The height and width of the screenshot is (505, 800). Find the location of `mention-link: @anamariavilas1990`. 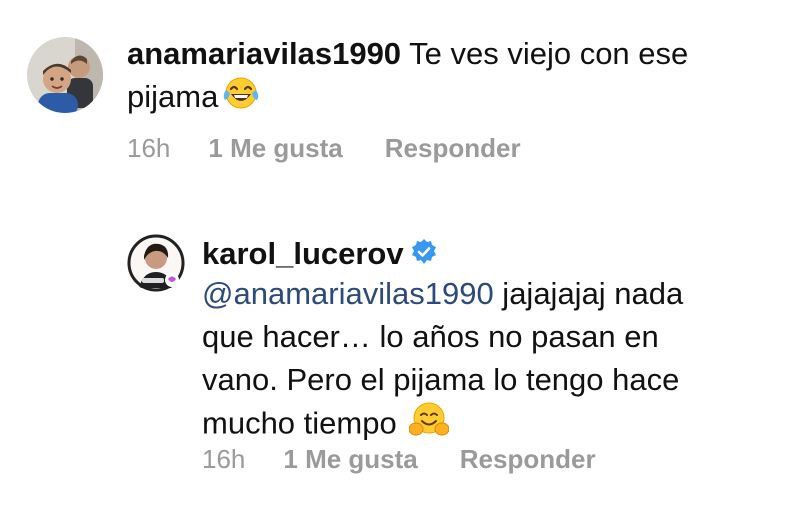

mention-link: @anamariavilas1990 is located at coordinates (348, 293).